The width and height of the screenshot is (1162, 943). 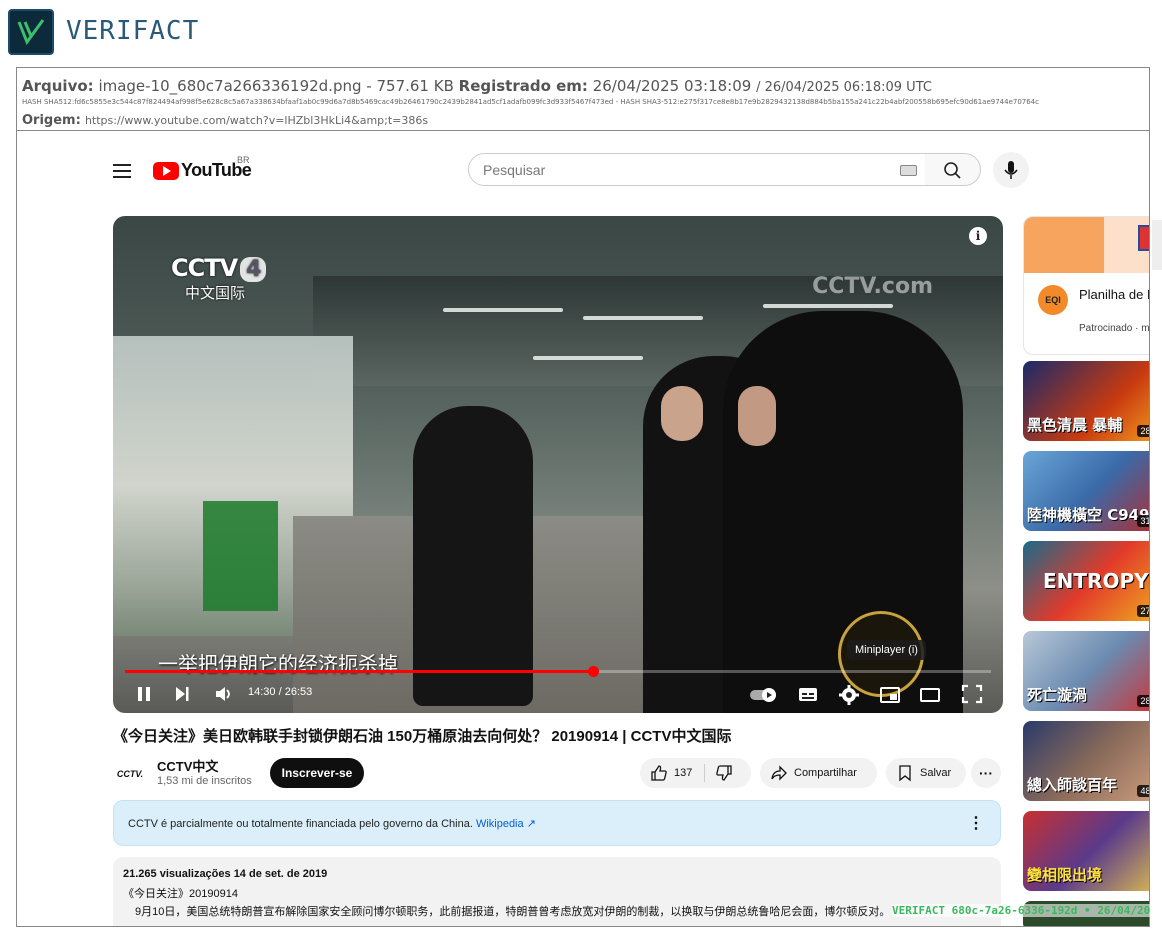 What do you see at coordinates (697, 169) in the screenshot?
I see `search-input: Pesquisar` at bounding box center [697, 169].